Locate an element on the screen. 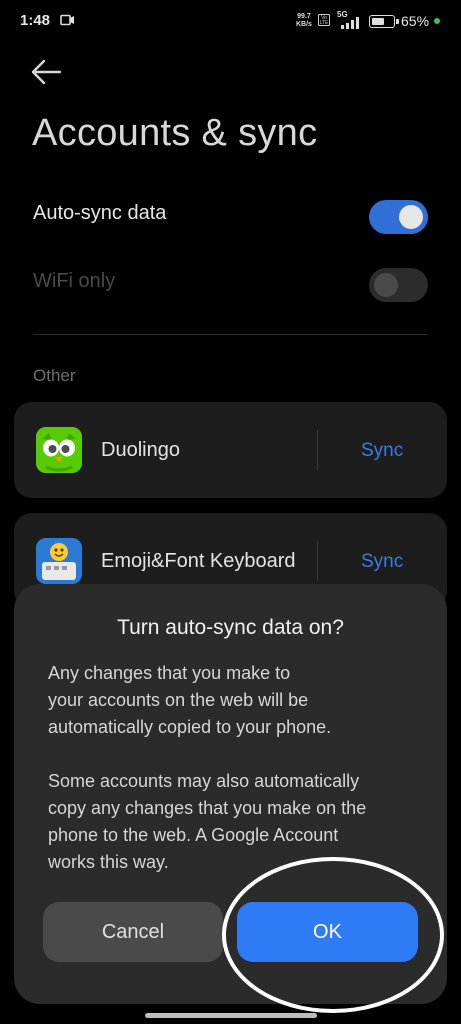 The image size is (461, 1024). wifi-only-label: WiFi only is located at coordinates (74, 281).